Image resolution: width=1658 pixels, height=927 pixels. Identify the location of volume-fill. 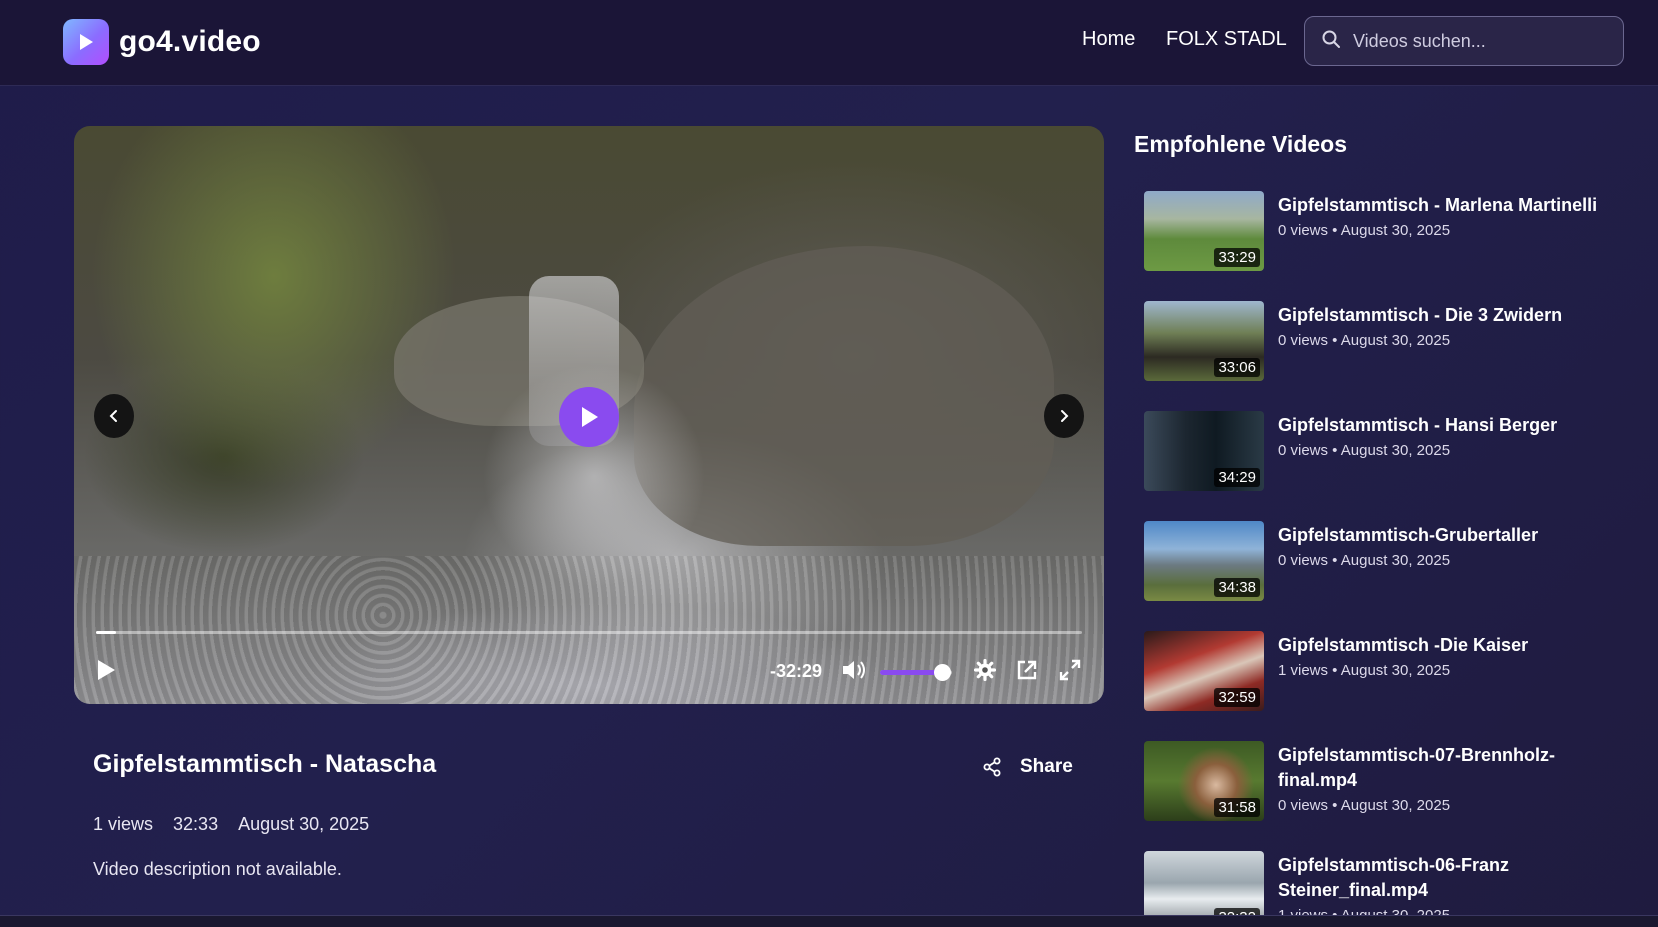
(911, 672).